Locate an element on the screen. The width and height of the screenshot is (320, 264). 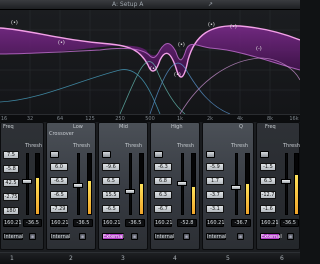
release-field: -3.1 is located at coordinates (215, 209).